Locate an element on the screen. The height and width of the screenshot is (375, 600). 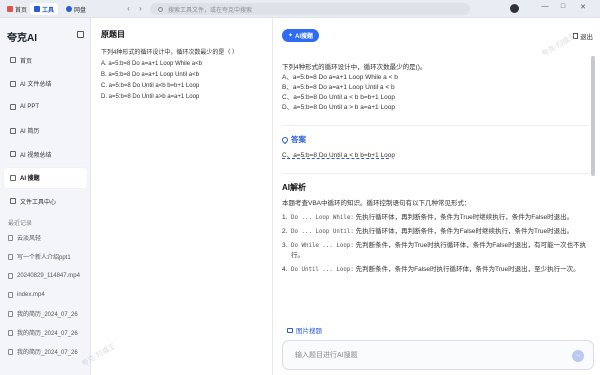
search-bar: 搜索工具文件，或在夸克中搜索 is located at coordinates (310, 9).